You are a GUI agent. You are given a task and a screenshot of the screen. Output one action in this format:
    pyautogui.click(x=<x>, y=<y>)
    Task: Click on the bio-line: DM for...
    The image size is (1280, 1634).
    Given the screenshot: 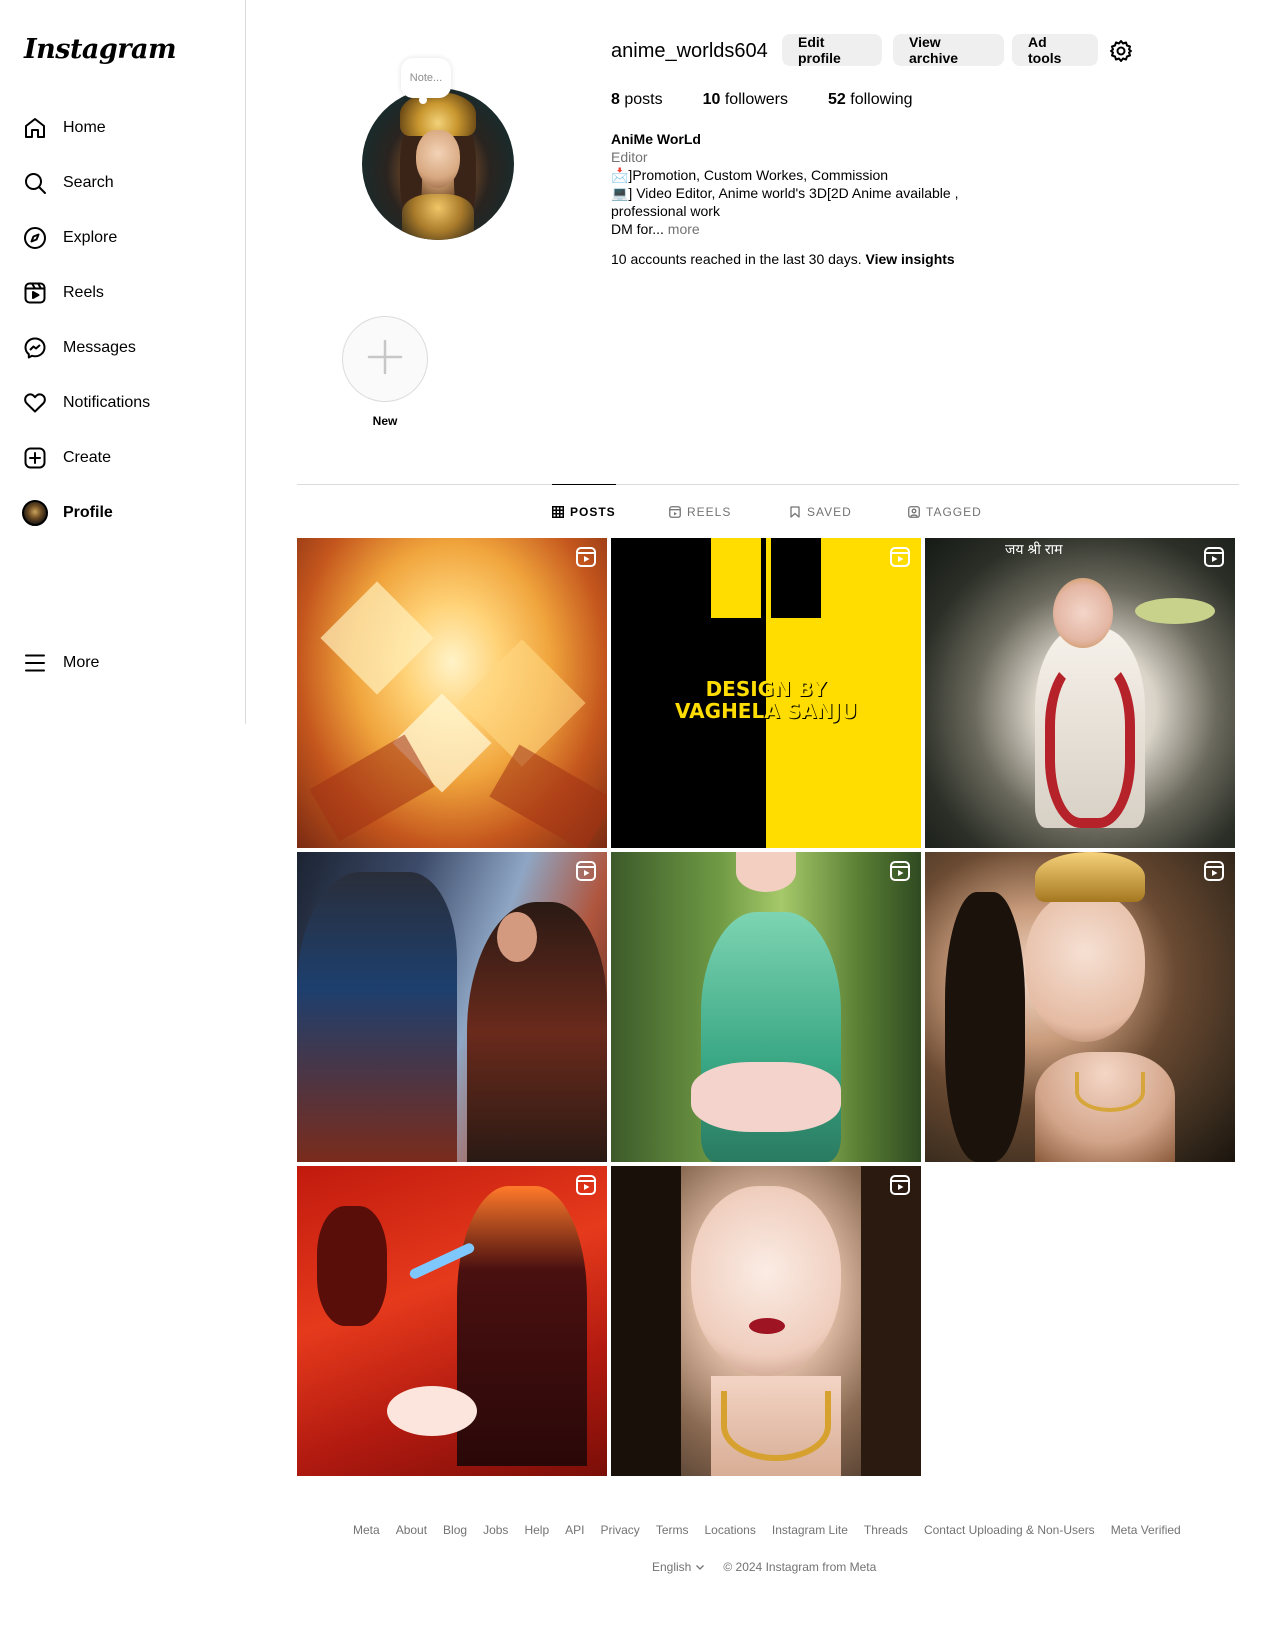 What is the action you would take?
    pyautogui.click(x=637, y=229)
    